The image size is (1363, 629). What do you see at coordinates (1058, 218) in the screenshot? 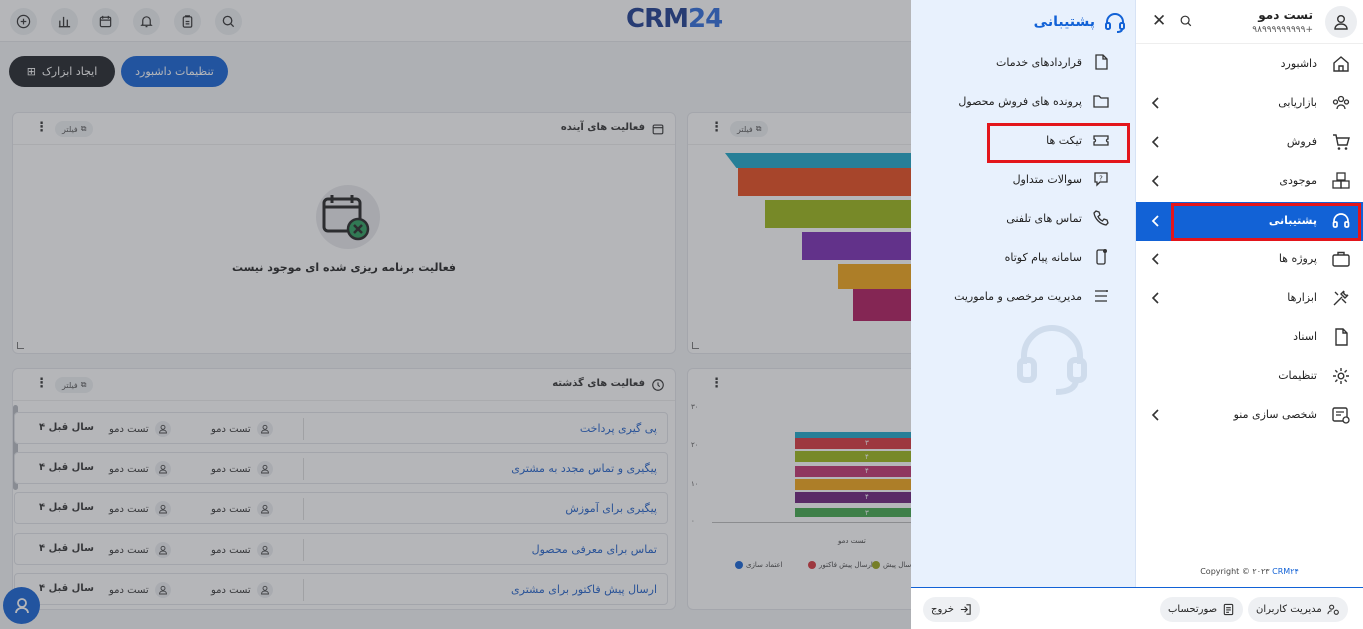
I see `submenu-item-phone-calls: تماس های تلفنی` at bounding box center [1058, 218].